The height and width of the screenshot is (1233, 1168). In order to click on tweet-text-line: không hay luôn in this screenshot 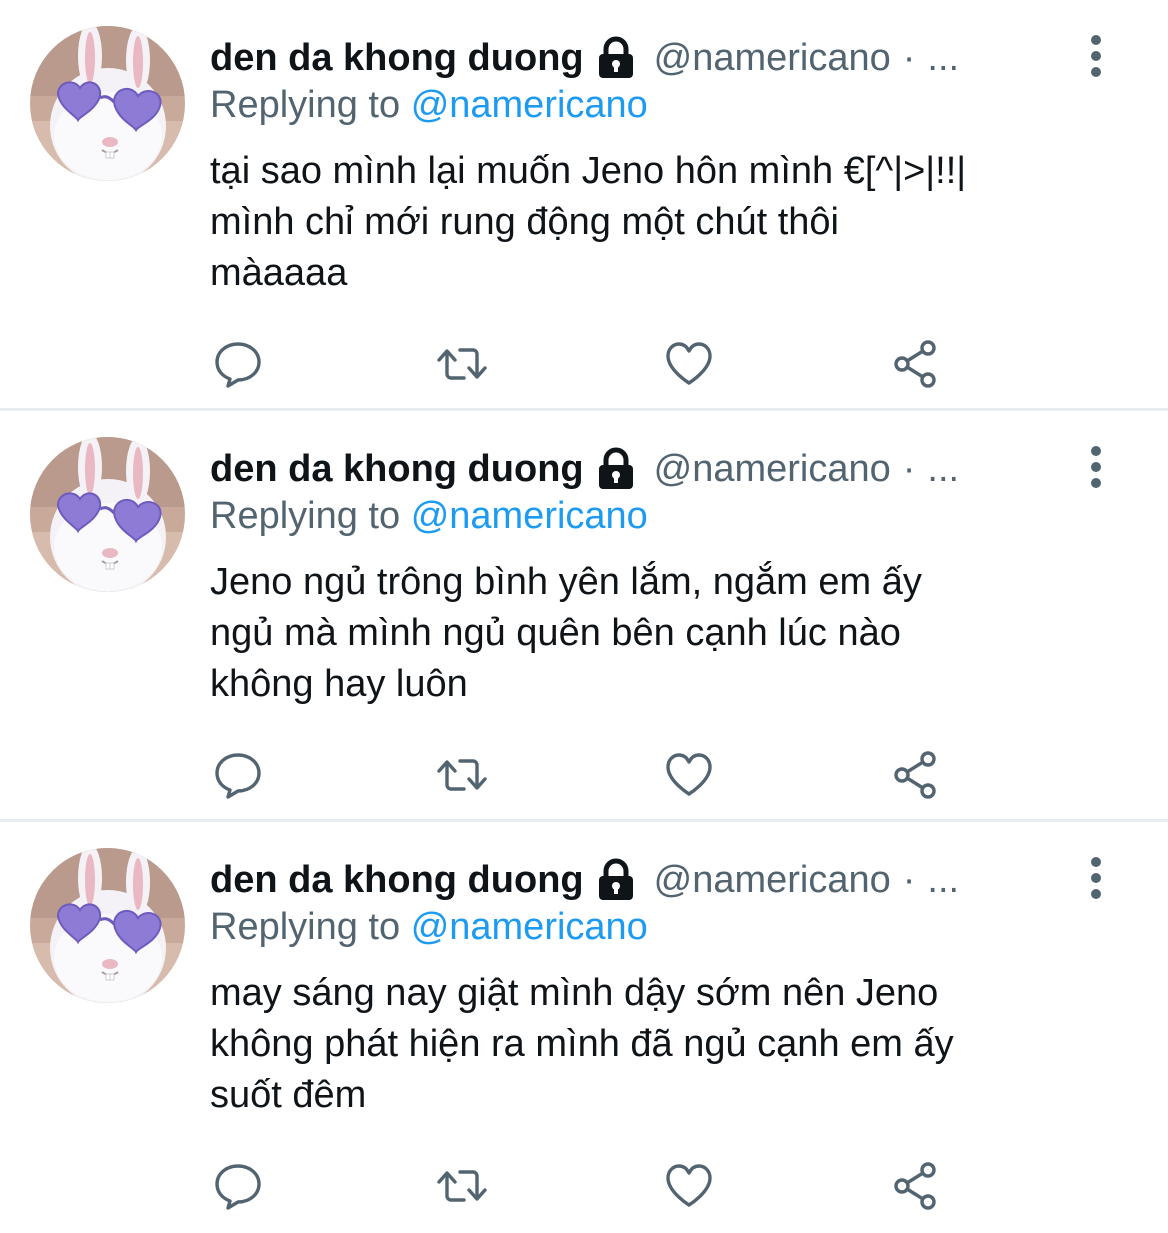, I will do `click(339, 684)`.